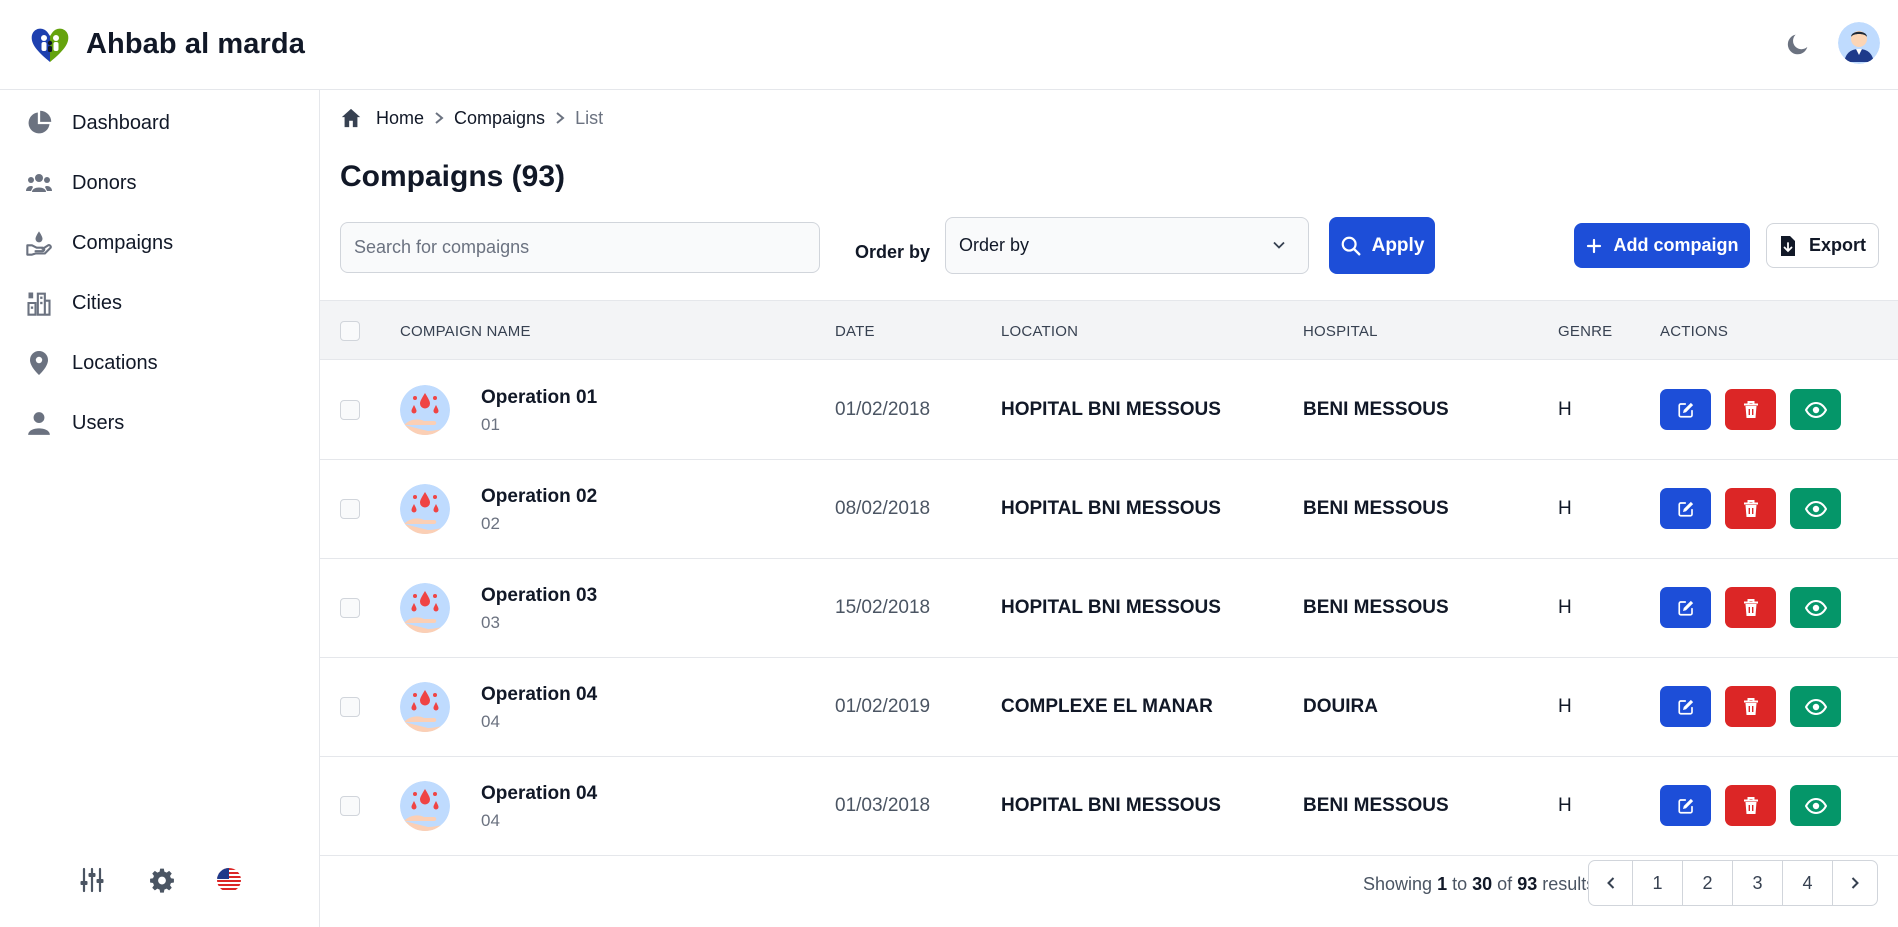  Describe the element at coordinates (1340, 706) in the screenshot. I see `compaign-hospital: DOUIRA` at that location.